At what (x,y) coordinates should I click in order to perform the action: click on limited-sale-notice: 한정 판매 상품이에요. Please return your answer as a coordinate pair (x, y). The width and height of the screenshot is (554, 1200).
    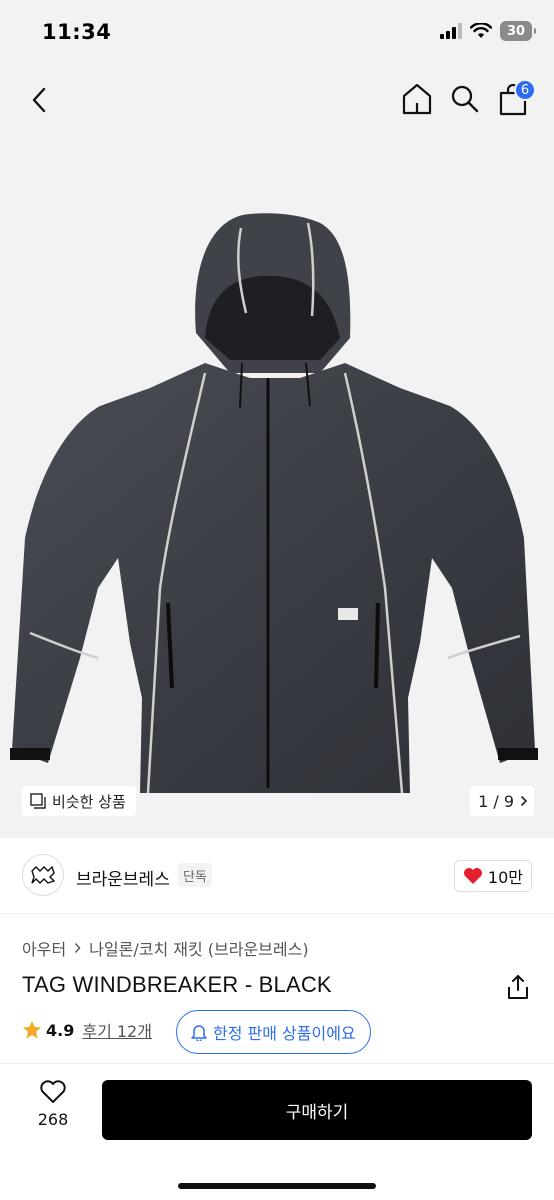
    Looking at the image, I should click on (273, 1032).